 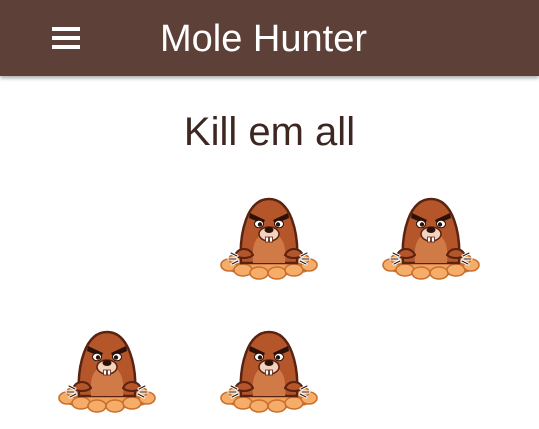 I want to click on app-title: Mole Hunter, so click(x=263, y=39).